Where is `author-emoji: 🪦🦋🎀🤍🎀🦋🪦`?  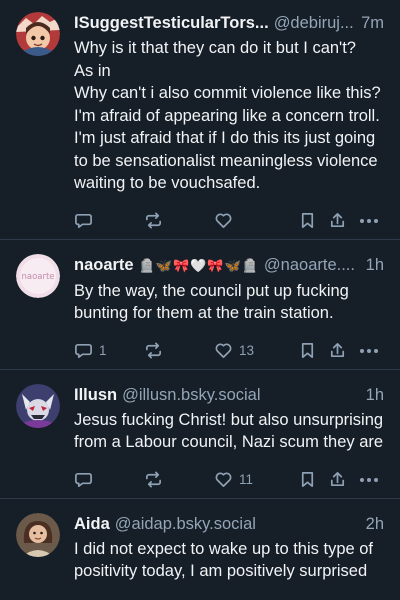 author-emoji: 🪦🦋🎀🤍🎀🦋🪦 is located at coordinates (198, 265).